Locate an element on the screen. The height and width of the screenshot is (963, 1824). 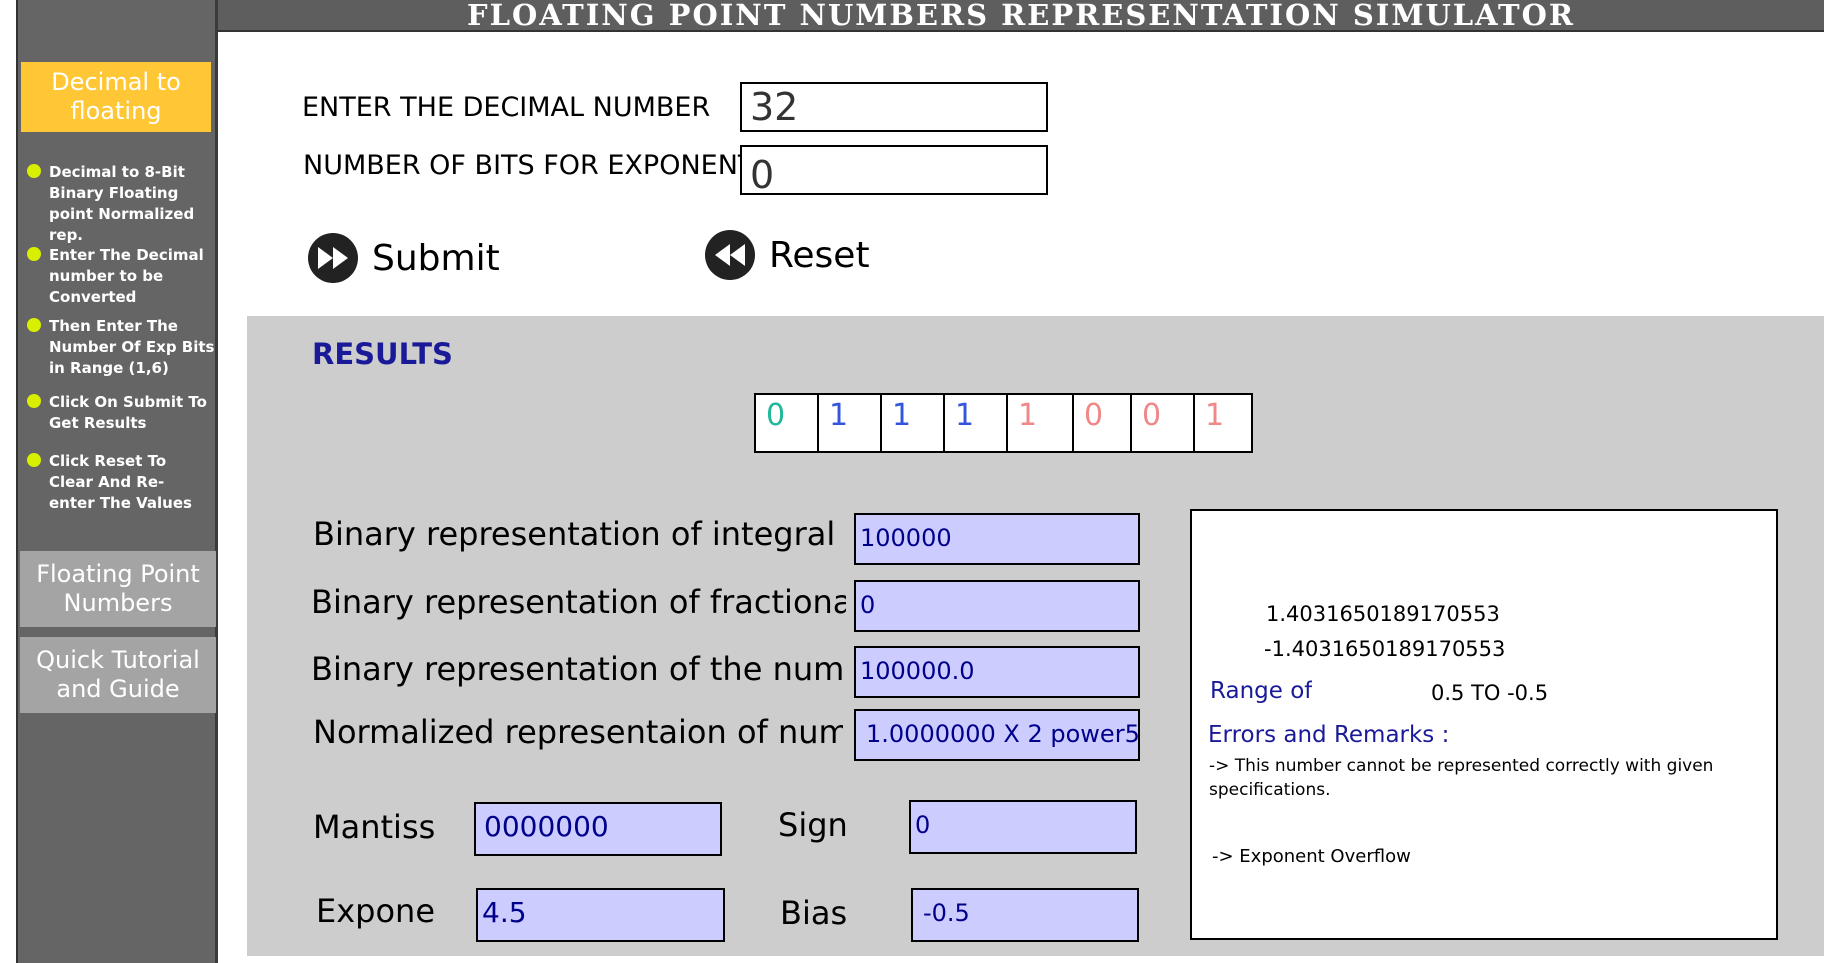
range-value: 0.5 TO -0.5 is located at coordinates (1490, 693).